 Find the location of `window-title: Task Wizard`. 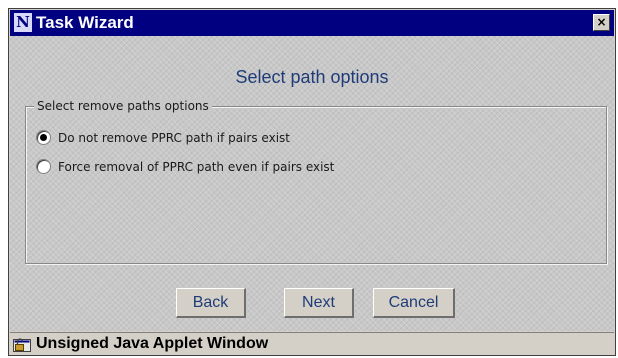

window-title: Task Wizard is located at coordinates (85, 22).